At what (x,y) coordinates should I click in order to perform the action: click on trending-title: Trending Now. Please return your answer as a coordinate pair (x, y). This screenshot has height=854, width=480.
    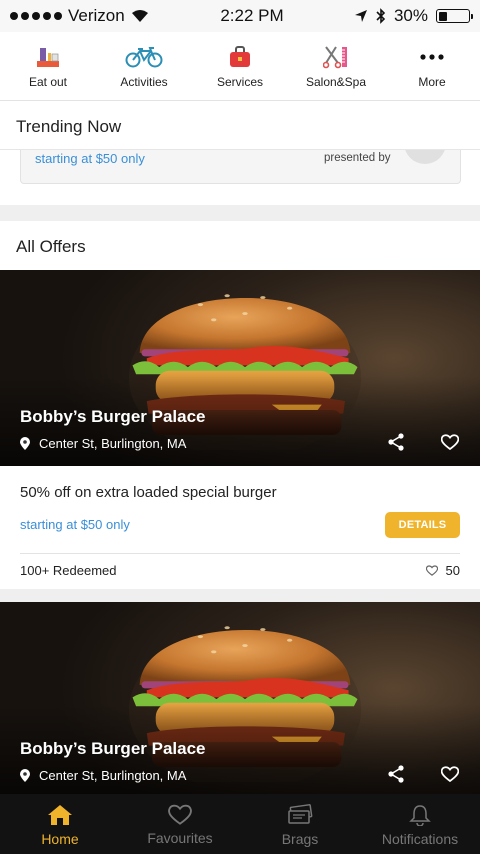
    Looking at the image, I should click on (69, 126).